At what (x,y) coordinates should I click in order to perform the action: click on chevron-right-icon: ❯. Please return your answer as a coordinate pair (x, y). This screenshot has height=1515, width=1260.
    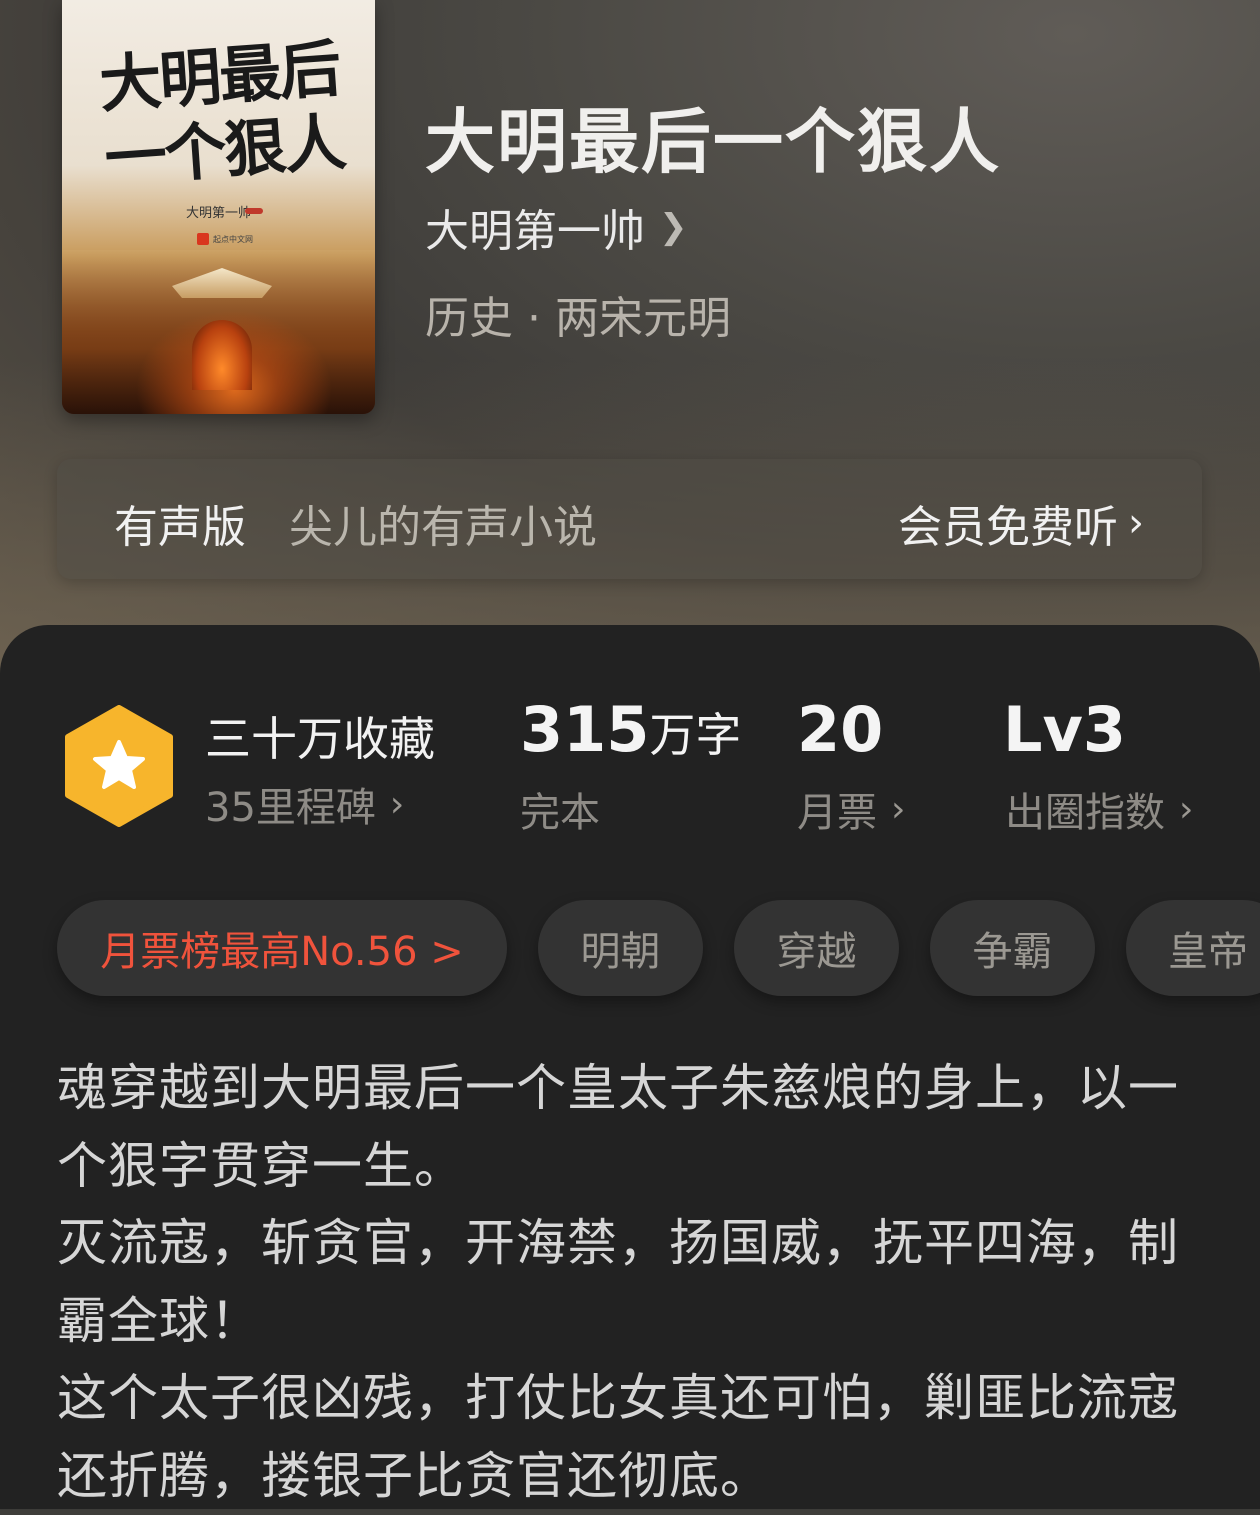
    Looking at the image, I should click on (673, 227).